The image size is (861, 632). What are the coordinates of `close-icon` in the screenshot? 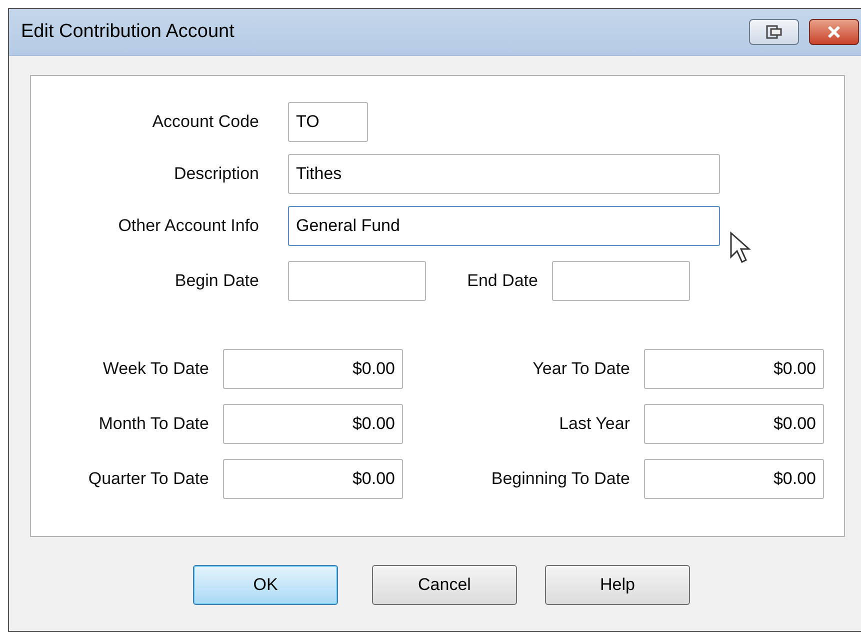 It's located at (834, 32).